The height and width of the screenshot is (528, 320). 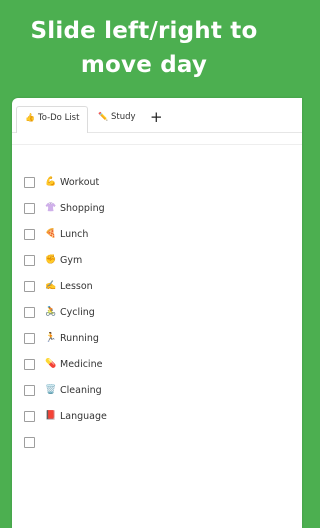 I want to click on pizza-icon: 🍕, so click(x=51, y=234).